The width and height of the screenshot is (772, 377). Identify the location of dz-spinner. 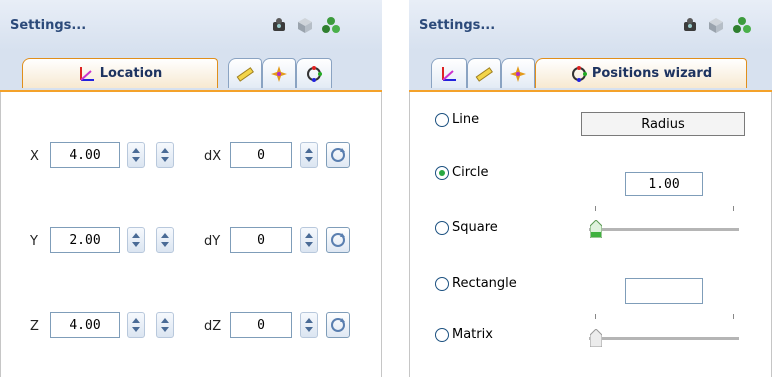
(309, 325).